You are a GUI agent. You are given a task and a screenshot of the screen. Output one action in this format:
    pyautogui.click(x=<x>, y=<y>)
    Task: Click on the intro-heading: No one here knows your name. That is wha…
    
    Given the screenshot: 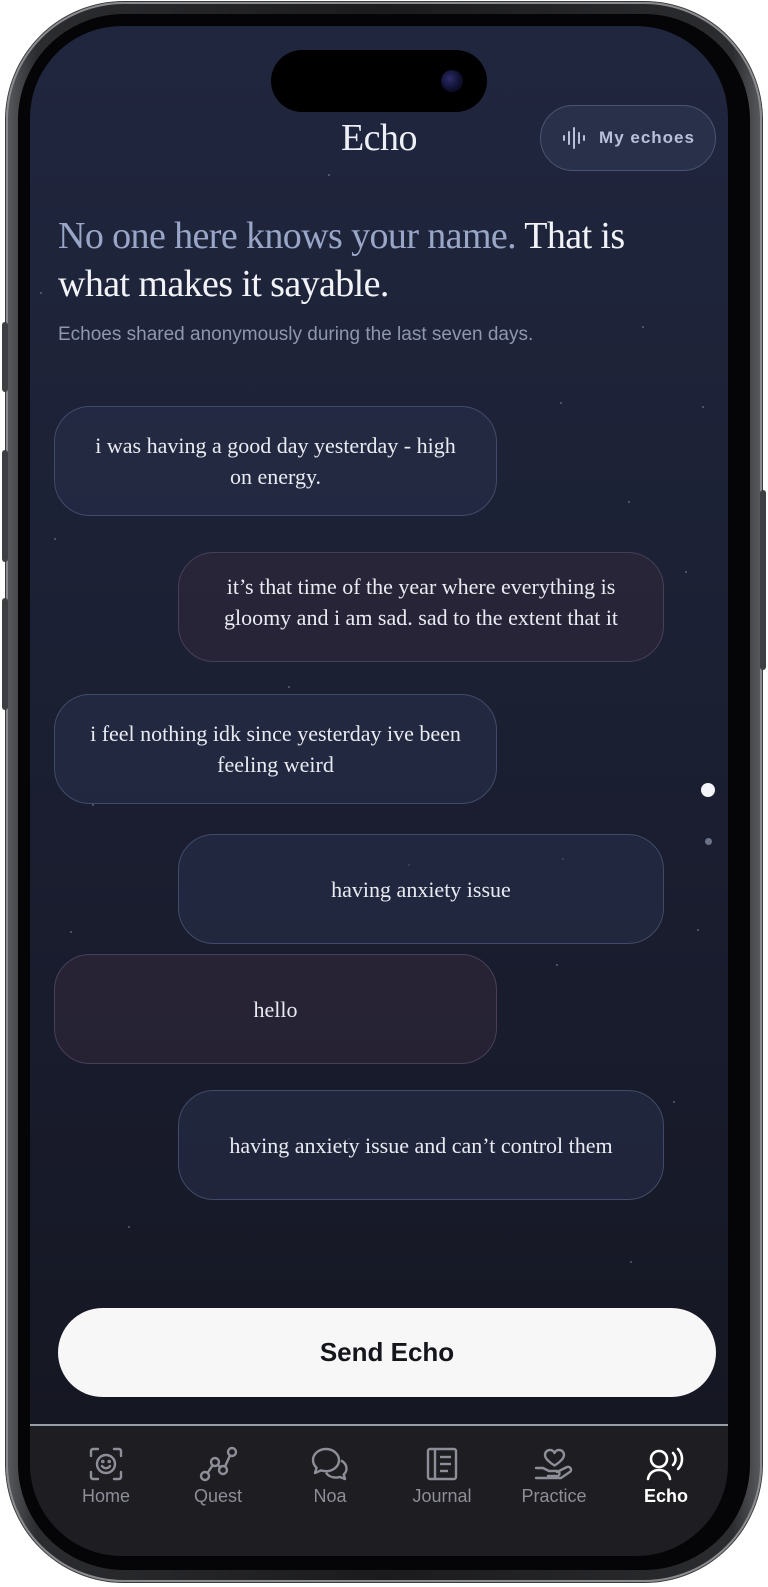 What is the action you would take?
    pyautogui.click(x=358, y=260)
    